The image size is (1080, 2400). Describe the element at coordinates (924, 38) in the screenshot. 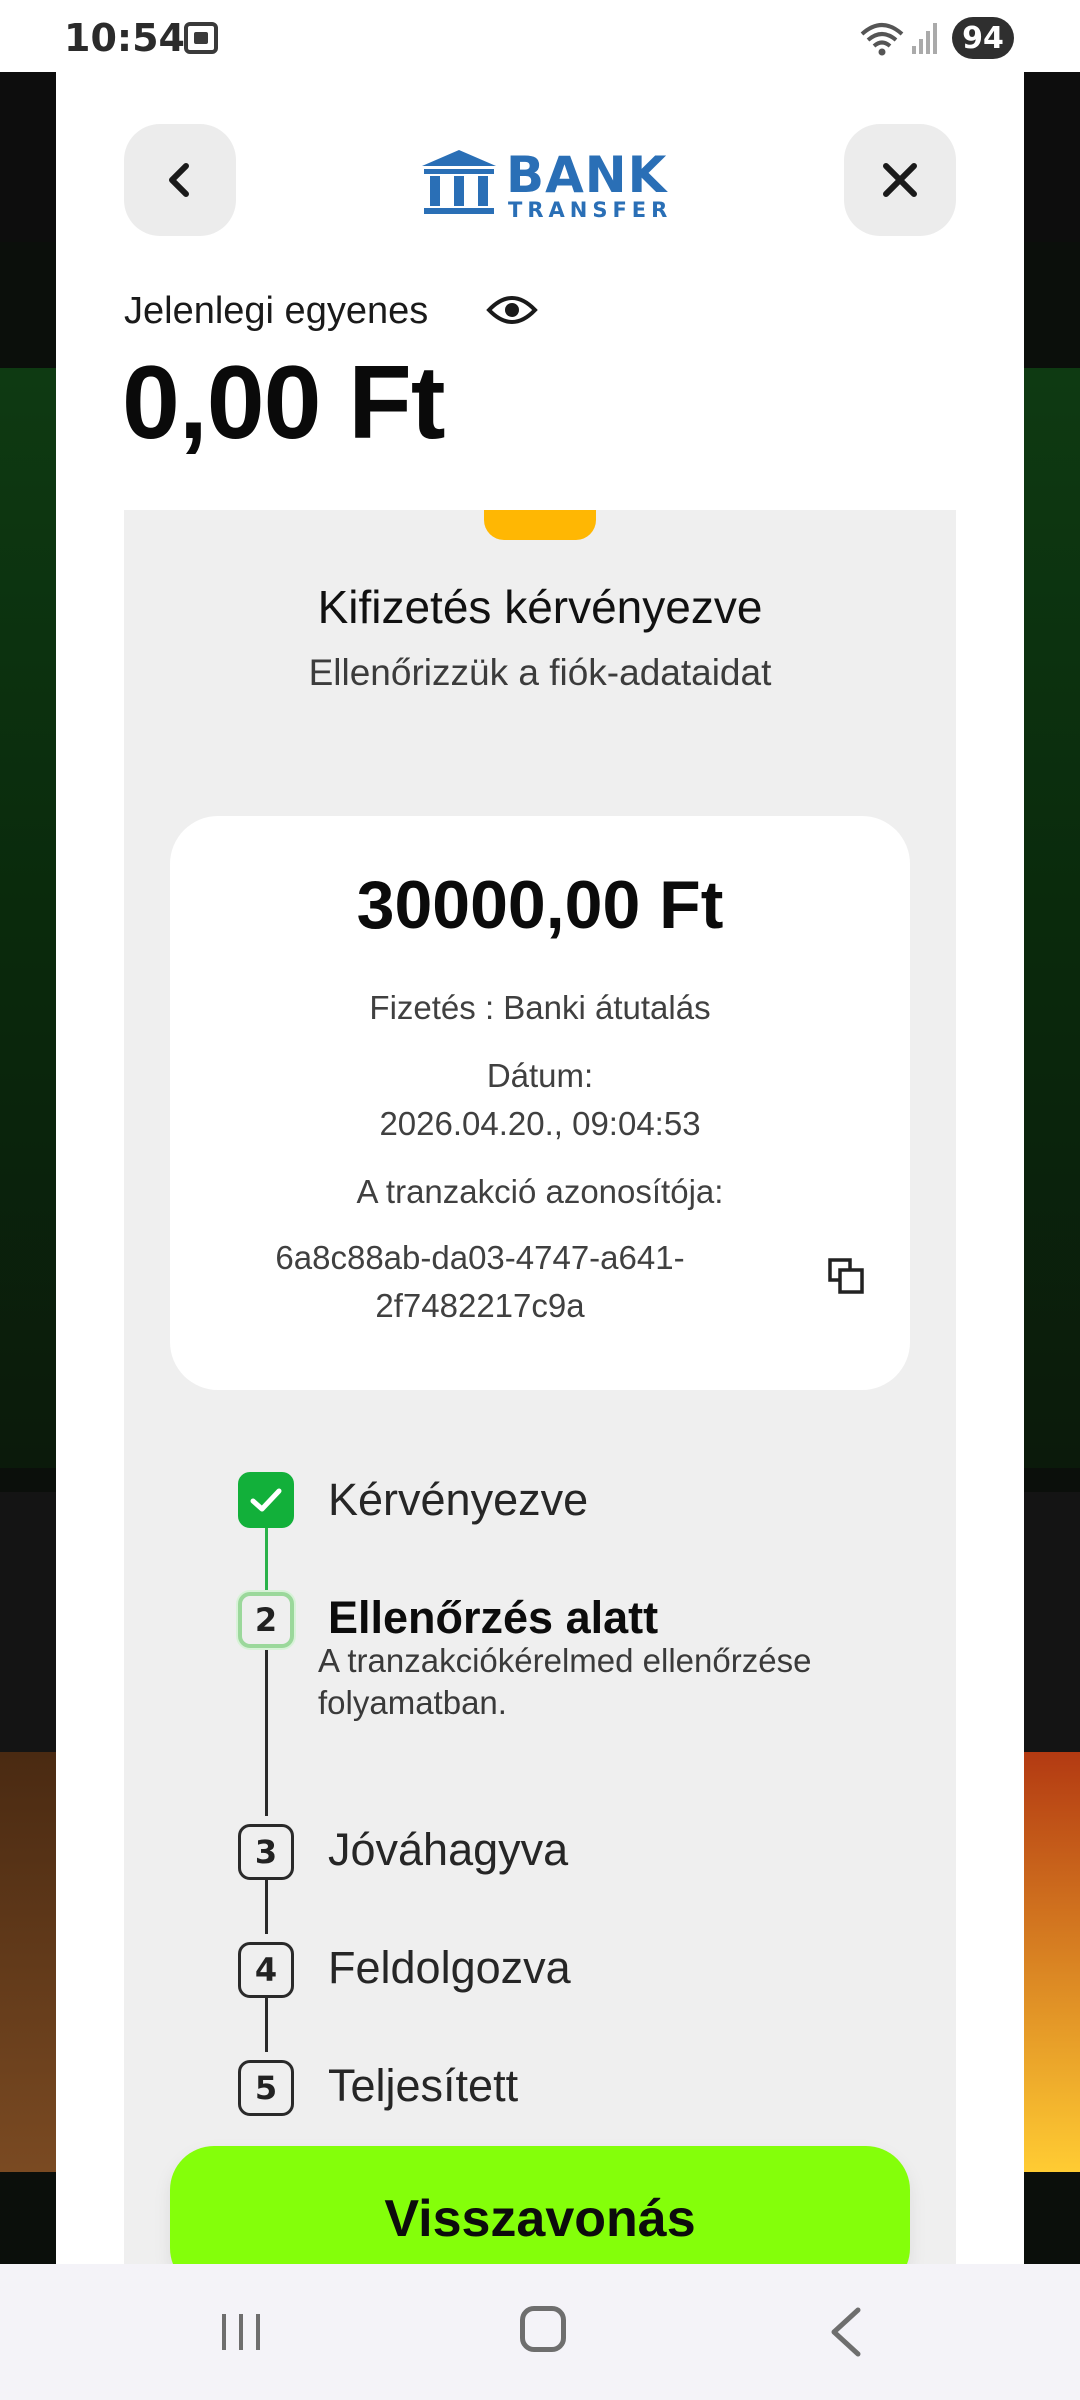

I see `signal-icon` at that location.